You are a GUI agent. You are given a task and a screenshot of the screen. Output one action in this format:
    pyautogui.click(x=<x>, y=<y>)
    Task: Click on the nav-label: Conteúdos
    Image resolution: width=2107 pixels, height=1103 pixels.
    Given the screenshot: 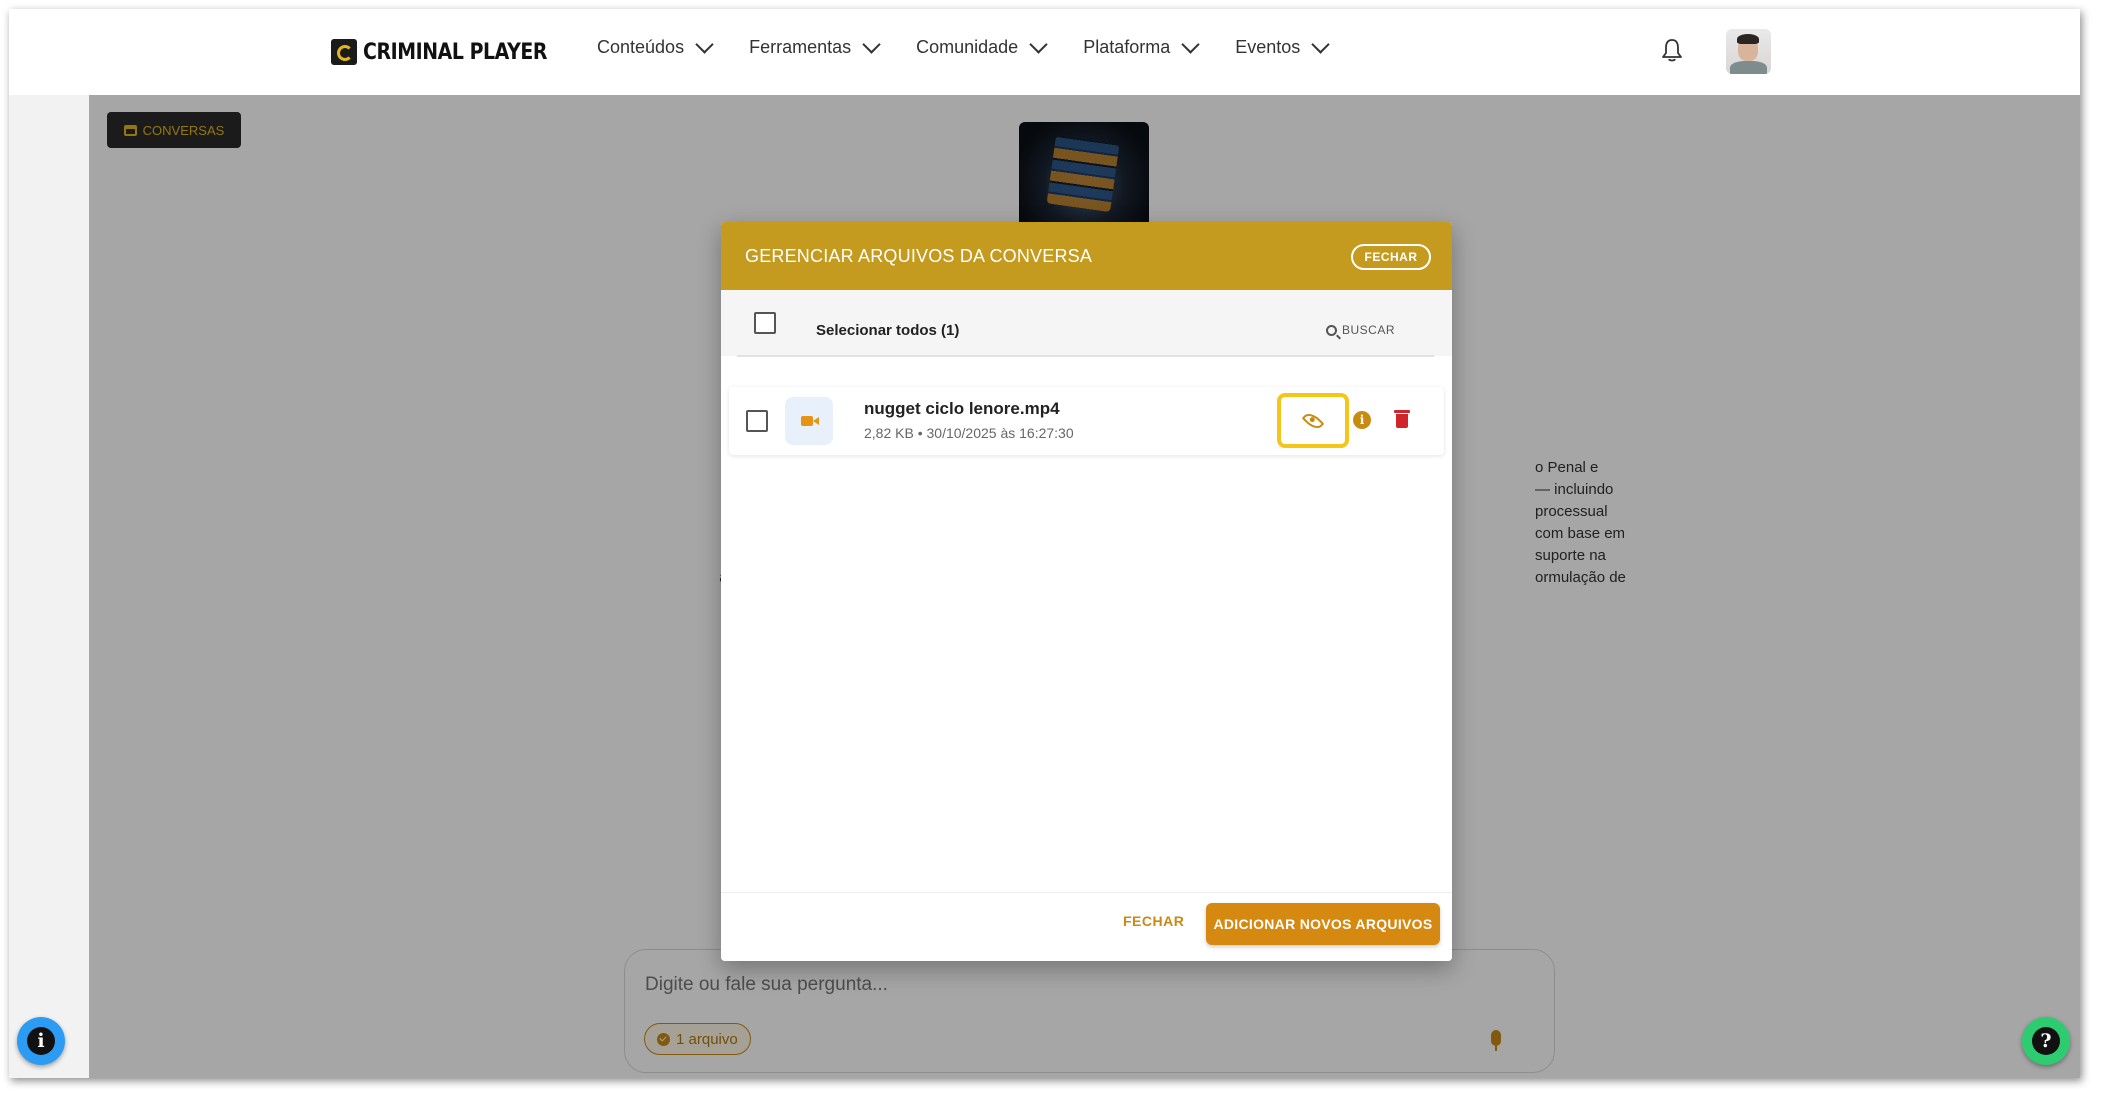 What is the action you would take?
    pyautogui.click(x=641, y=47)
    